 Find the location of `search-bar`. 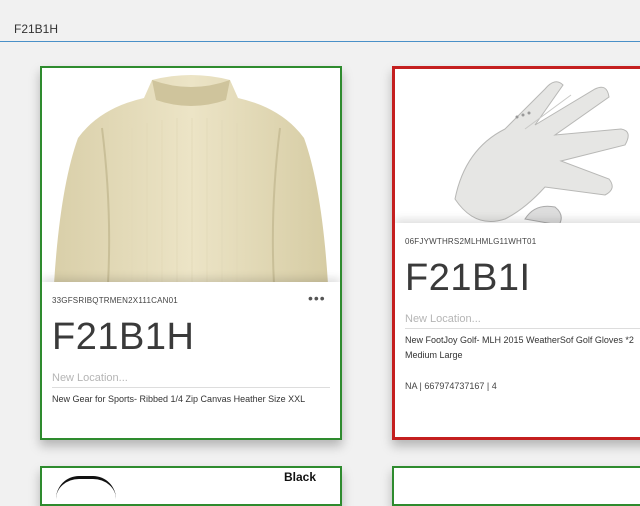

search-bar is located at coordinates (320, 21).